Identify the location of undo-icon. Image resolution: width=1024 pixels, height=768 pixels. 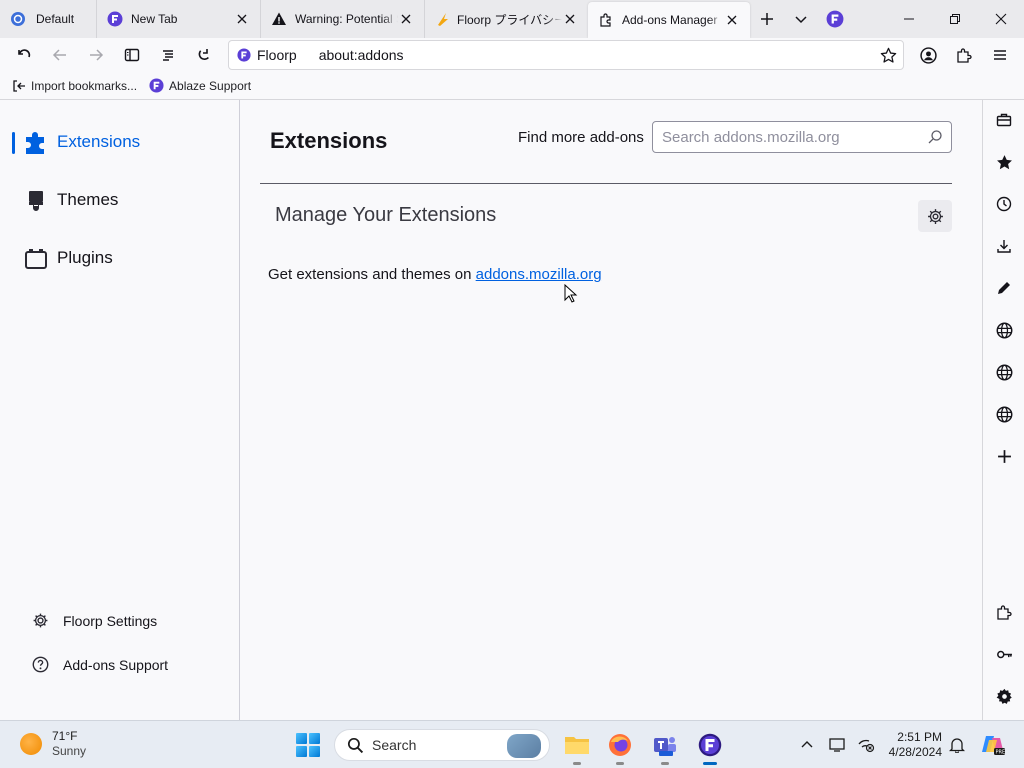
(24, 53).